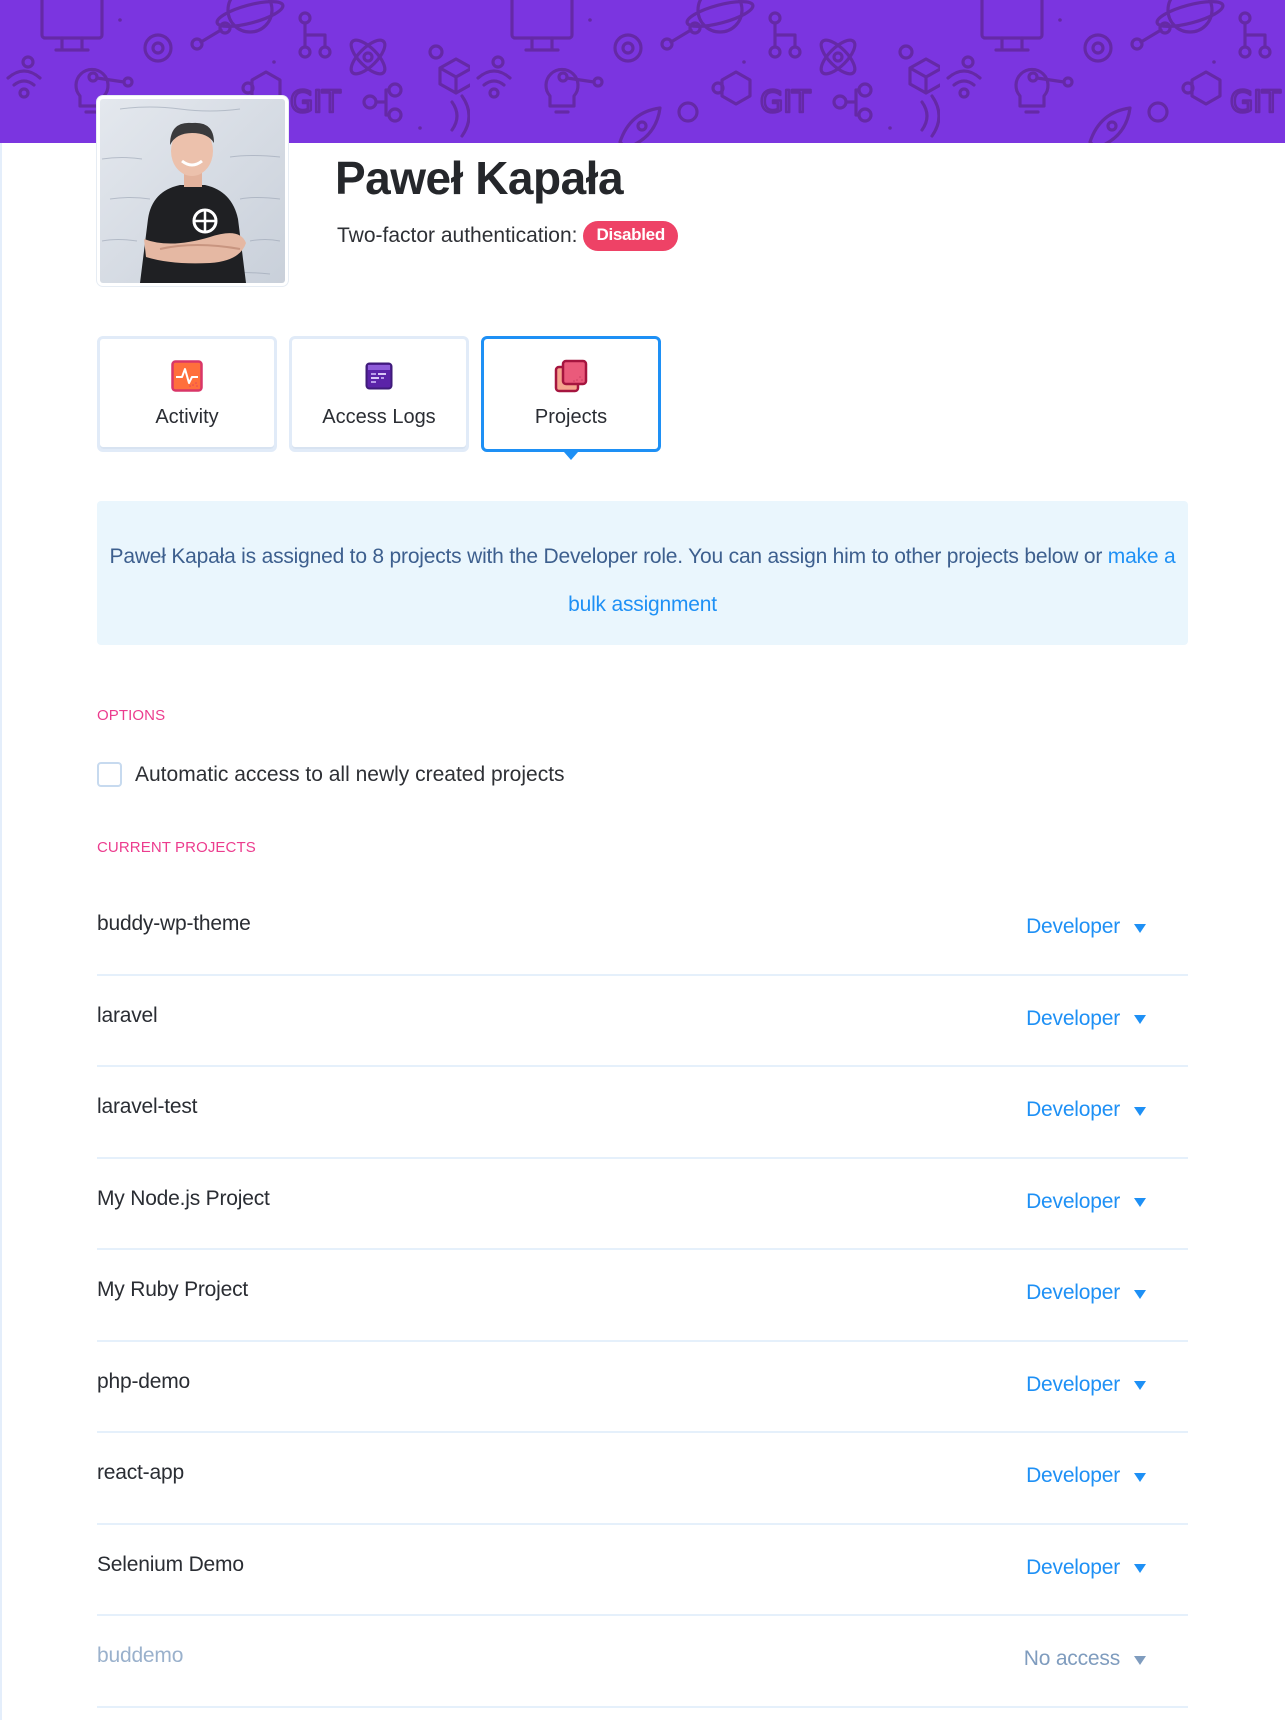 The height and width of the screenshot is (1720, 1285). Describe the element at coordinates (174, 924) in the screenshot. I see `project-name: buddy-wp-theme` at that location.